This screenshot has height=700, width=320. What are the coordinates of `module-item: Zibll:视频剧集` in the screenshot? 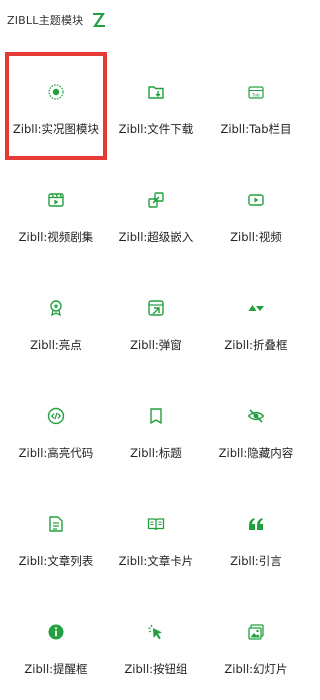 It's located at (56, 214).